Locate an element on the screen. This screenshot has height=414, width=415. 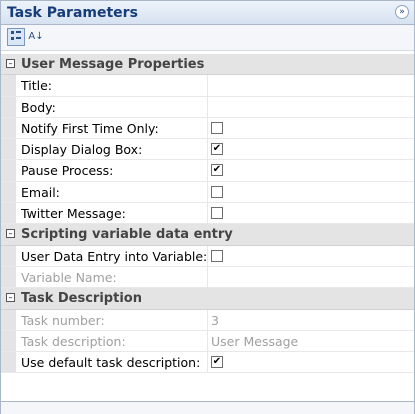
property-name: Task description: is located at coordinates (73, 341).